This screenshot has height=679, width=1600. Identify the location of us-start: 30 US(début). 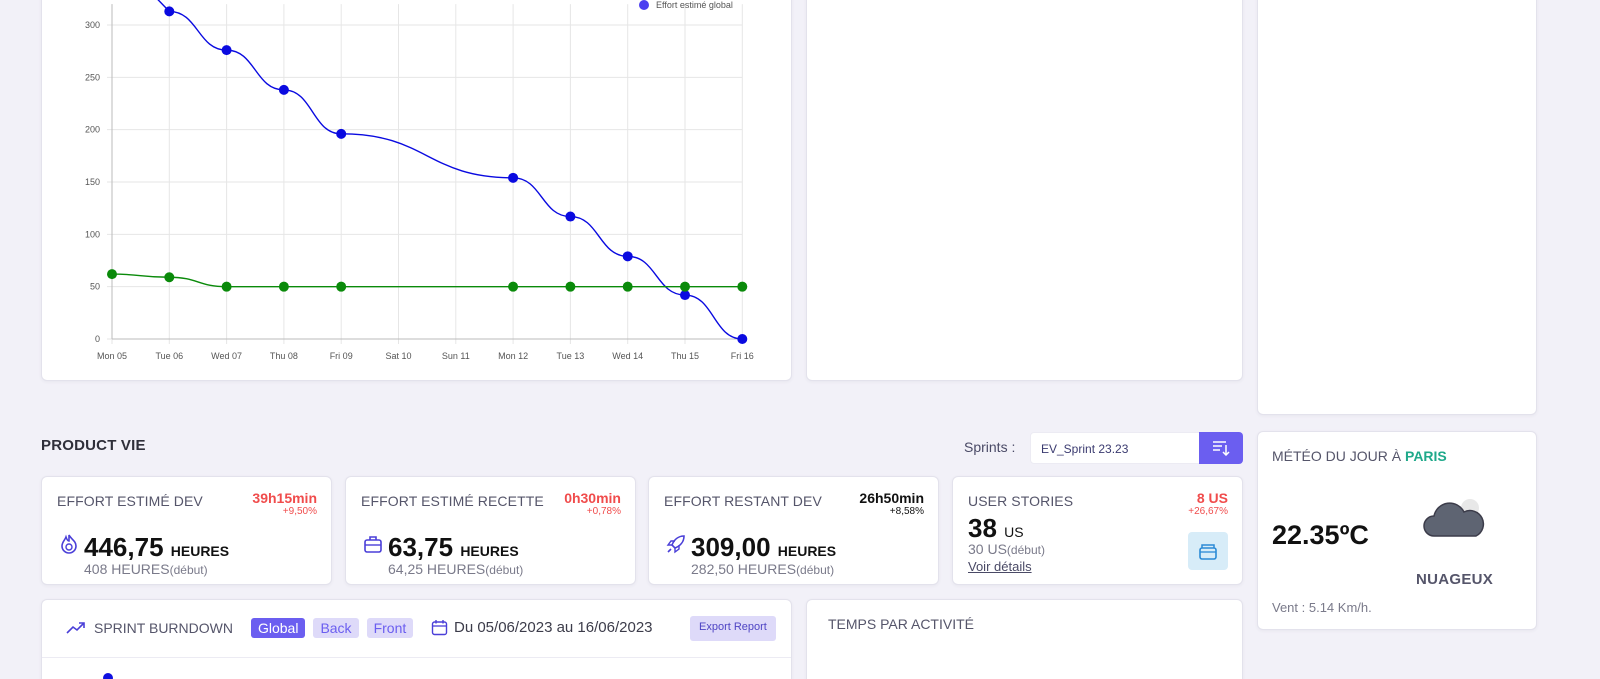
(1006, 549).